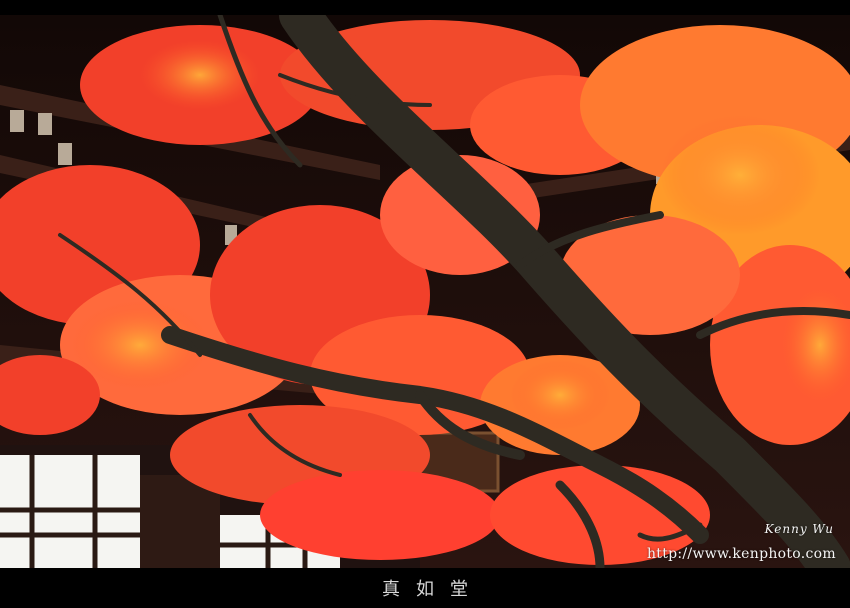 This screenshot has height=608, width=850. Describe the element at coordinates (741, 554) in the screenshot. I see `watermark-url: http://www.kenphoto.com` at that location.